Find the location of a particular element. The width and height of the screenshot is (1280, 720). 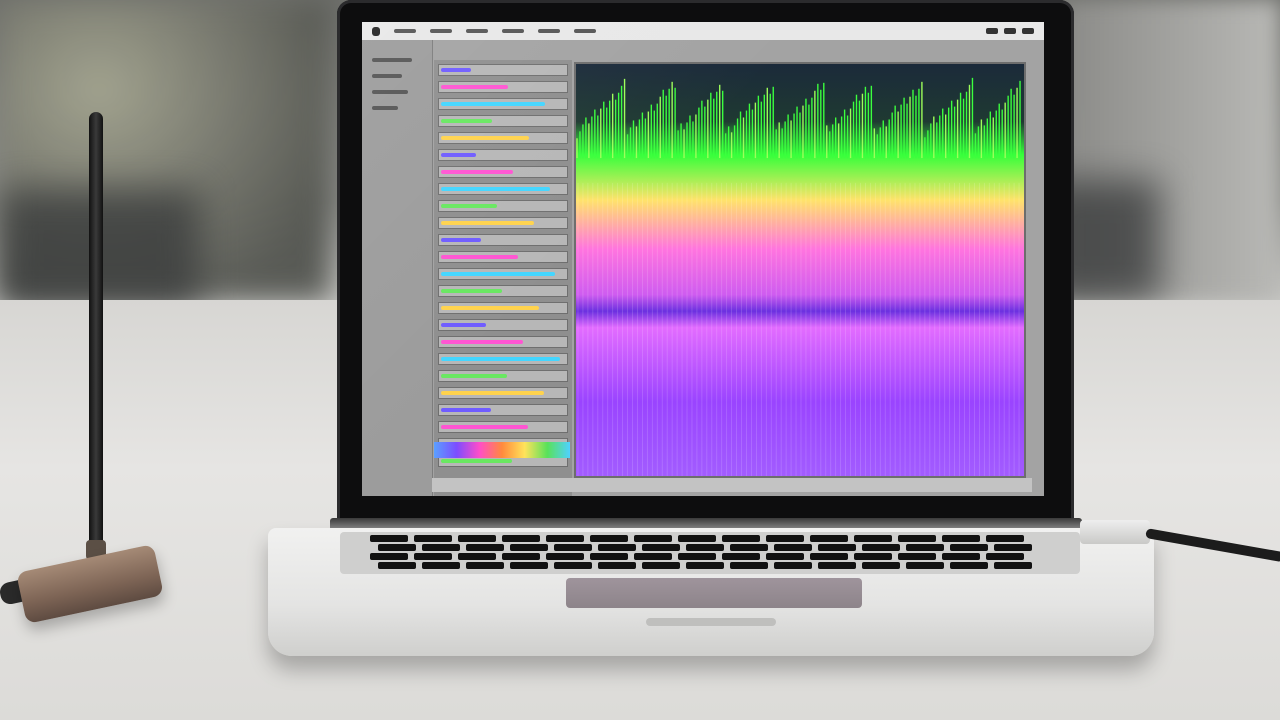

keyboard is located at coordinates (710, 553).